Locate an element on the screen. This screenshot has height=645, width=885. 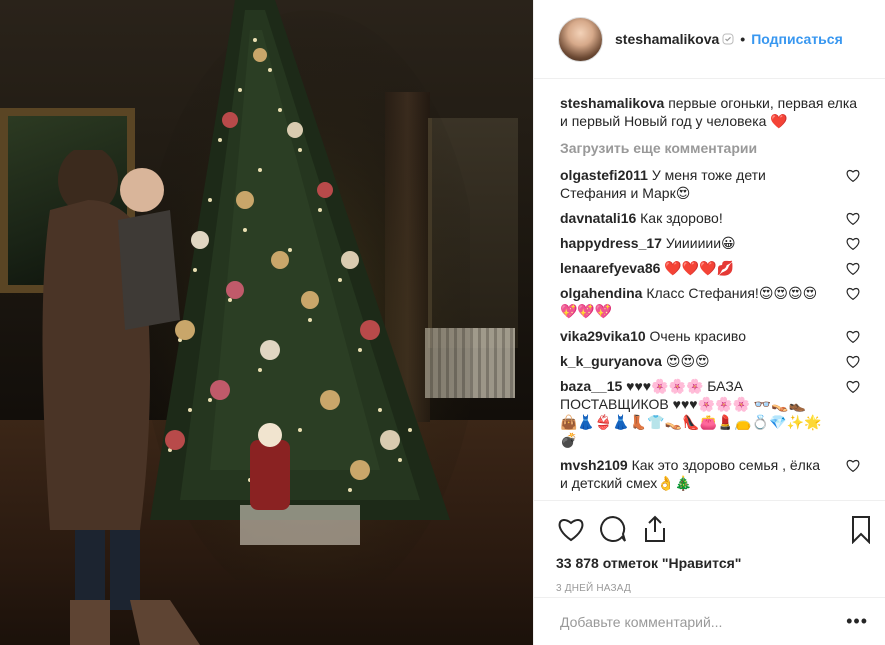
action-icons is located at coordinates (713, 529).